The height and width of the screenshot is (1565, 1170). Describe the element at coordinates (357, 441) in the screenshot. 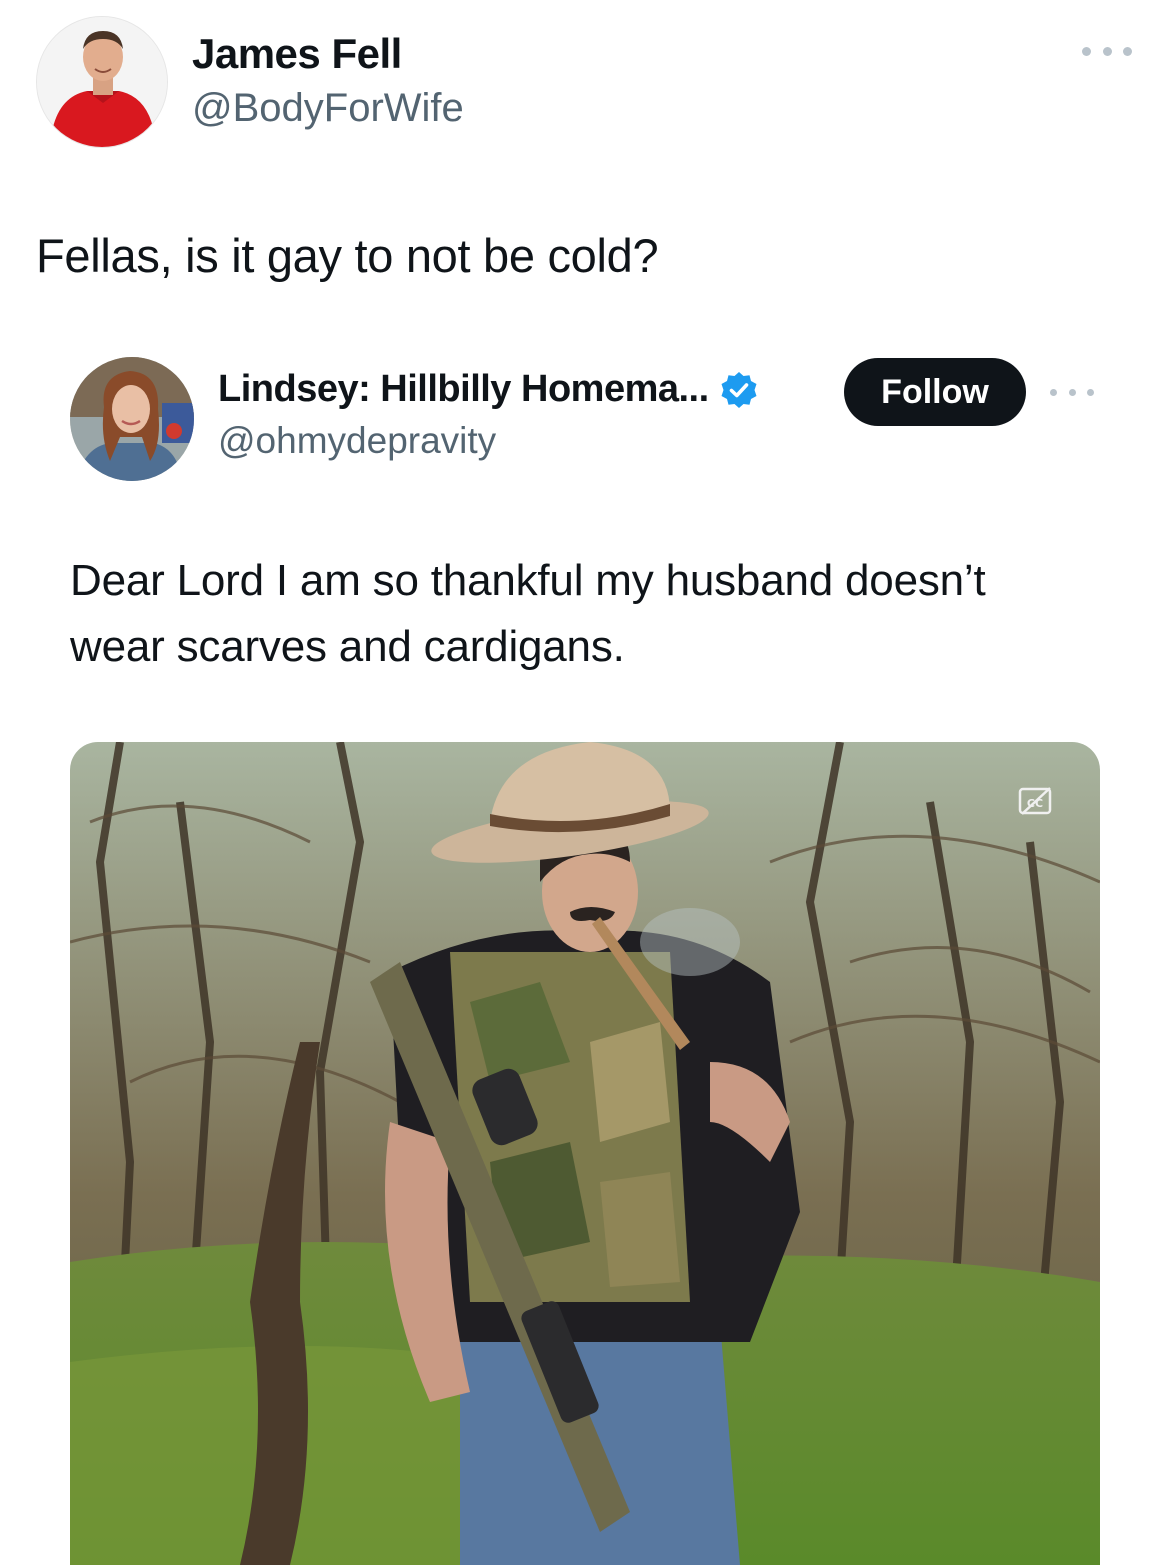

I see `quoted-author-handle: @ohmydepravity` at that location.